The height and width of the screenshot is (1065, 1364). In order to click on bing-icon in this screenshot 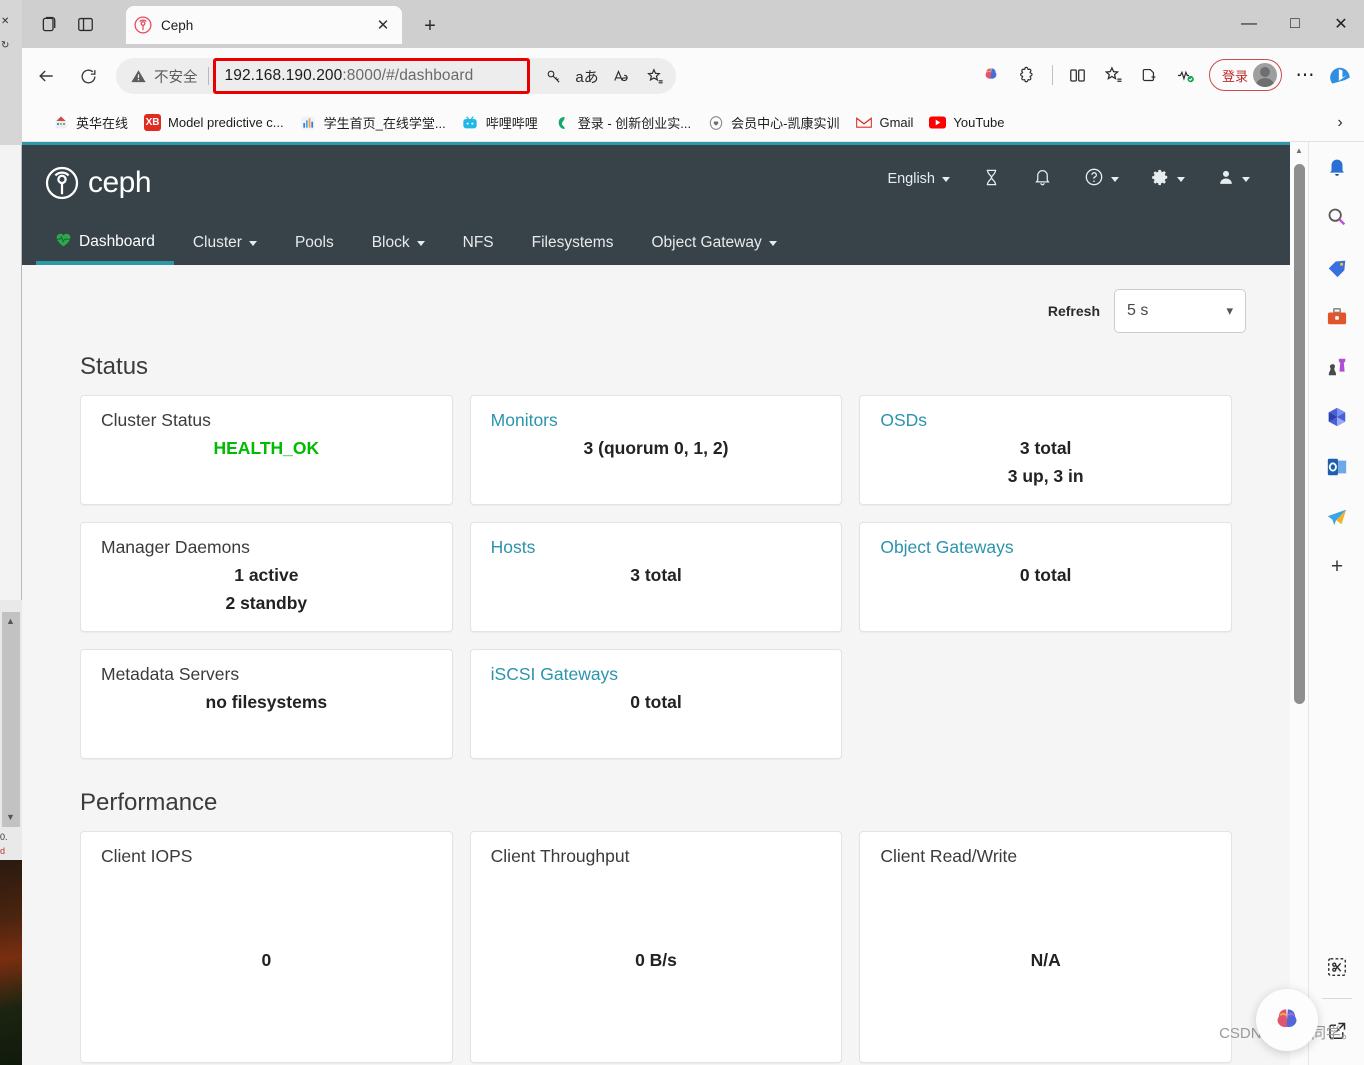, I will do `click(1341, 75)`.